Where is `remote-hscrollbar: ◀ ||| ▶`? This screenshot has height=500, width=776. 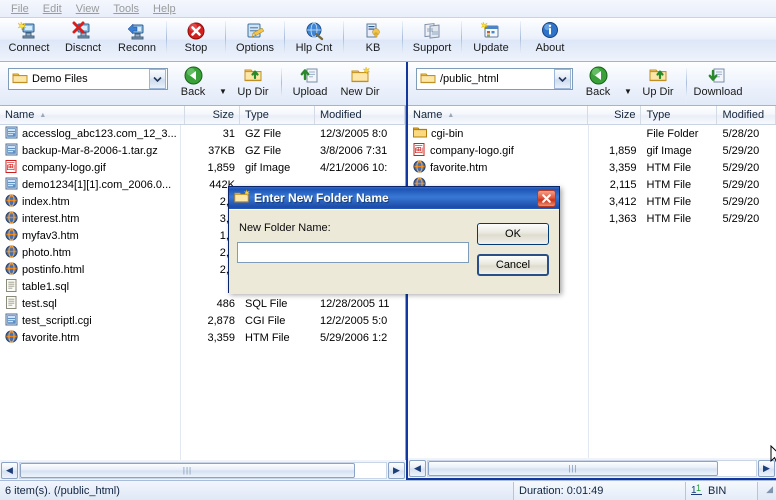 remote-hscrollbar: ◀ ||| ▶ is located at coordinates (592, 468).